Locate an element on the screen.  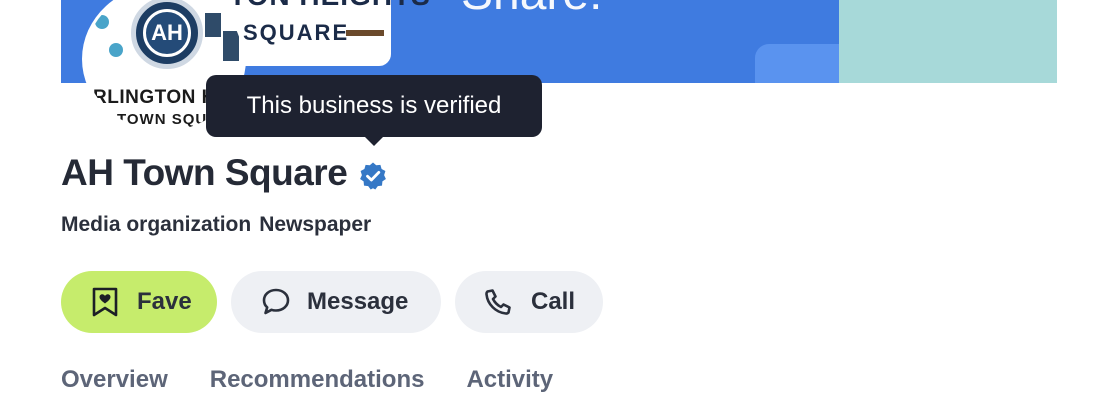
business-categories: Media organization Newspaper is located at coordinates (216, 225).